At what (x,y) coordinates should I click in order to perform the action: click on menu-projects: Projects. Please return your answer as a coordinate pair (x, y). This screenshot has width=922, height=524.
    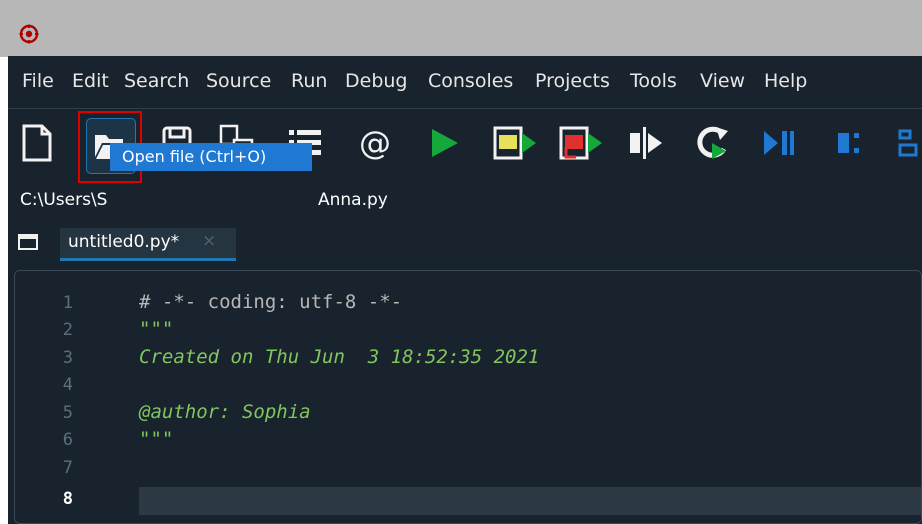
    Looking at the image, I should click on (572, 81).